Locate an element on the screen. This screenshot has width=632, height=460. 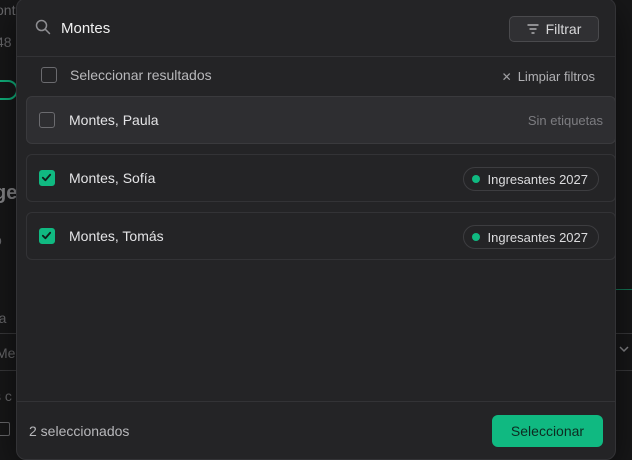
background-text: s c is located at coordinates (6, 396).